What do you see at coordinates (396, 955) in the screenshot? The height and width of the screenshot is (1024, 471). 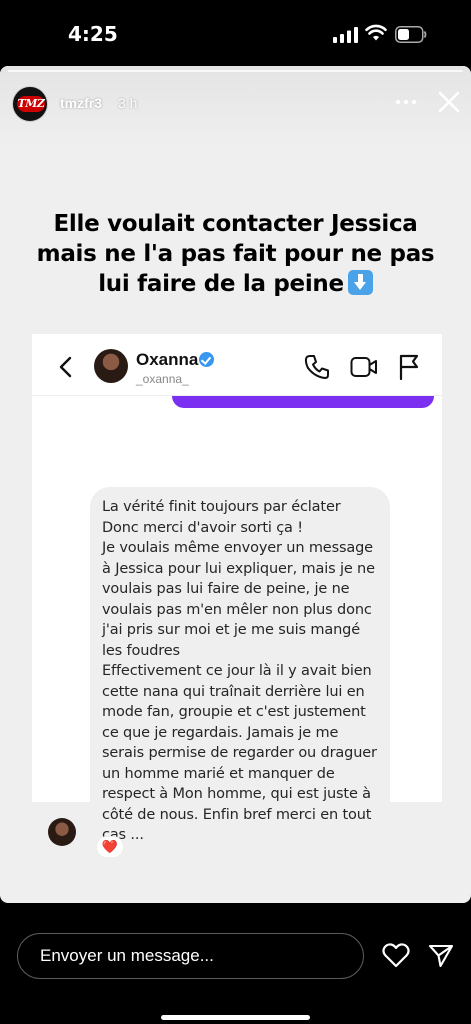 I see `heart-icon` at bounding box center [396, 955].